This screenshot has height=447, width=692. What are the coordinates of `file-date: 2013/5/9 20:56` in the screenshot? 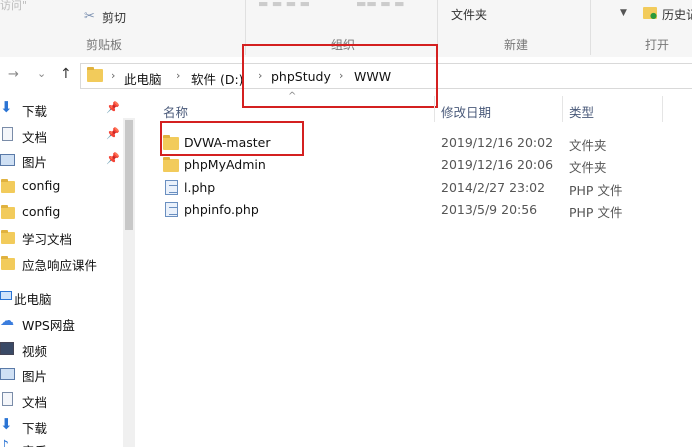 It's located at (489, 209).